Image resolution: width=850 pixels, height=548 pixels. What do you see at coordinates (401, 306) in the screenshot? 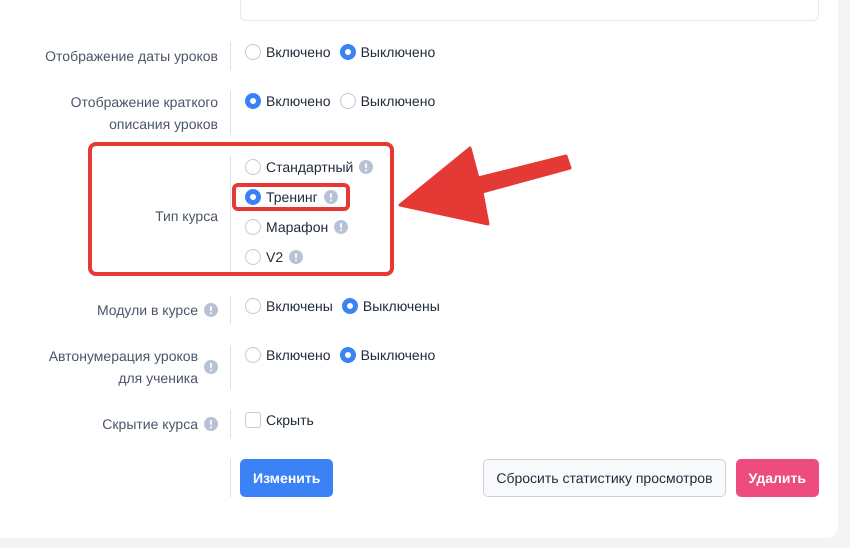
I see `option-label: Выключены` at bounding box center [401, 306].